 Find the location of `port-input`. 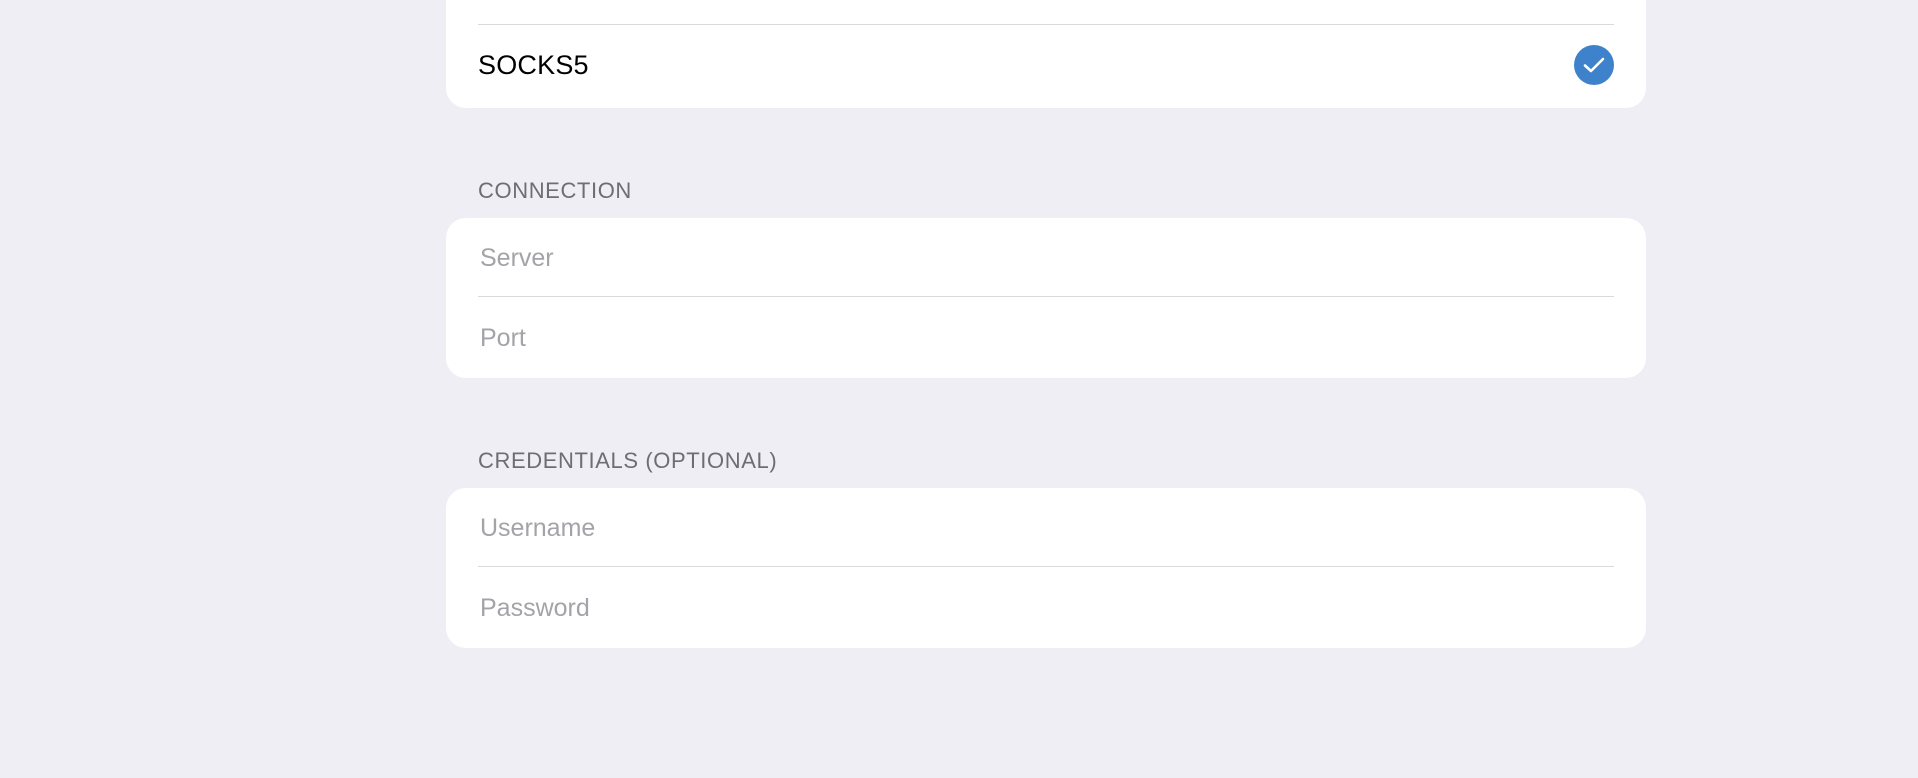

port-input is located at coordinates (1046, 338).